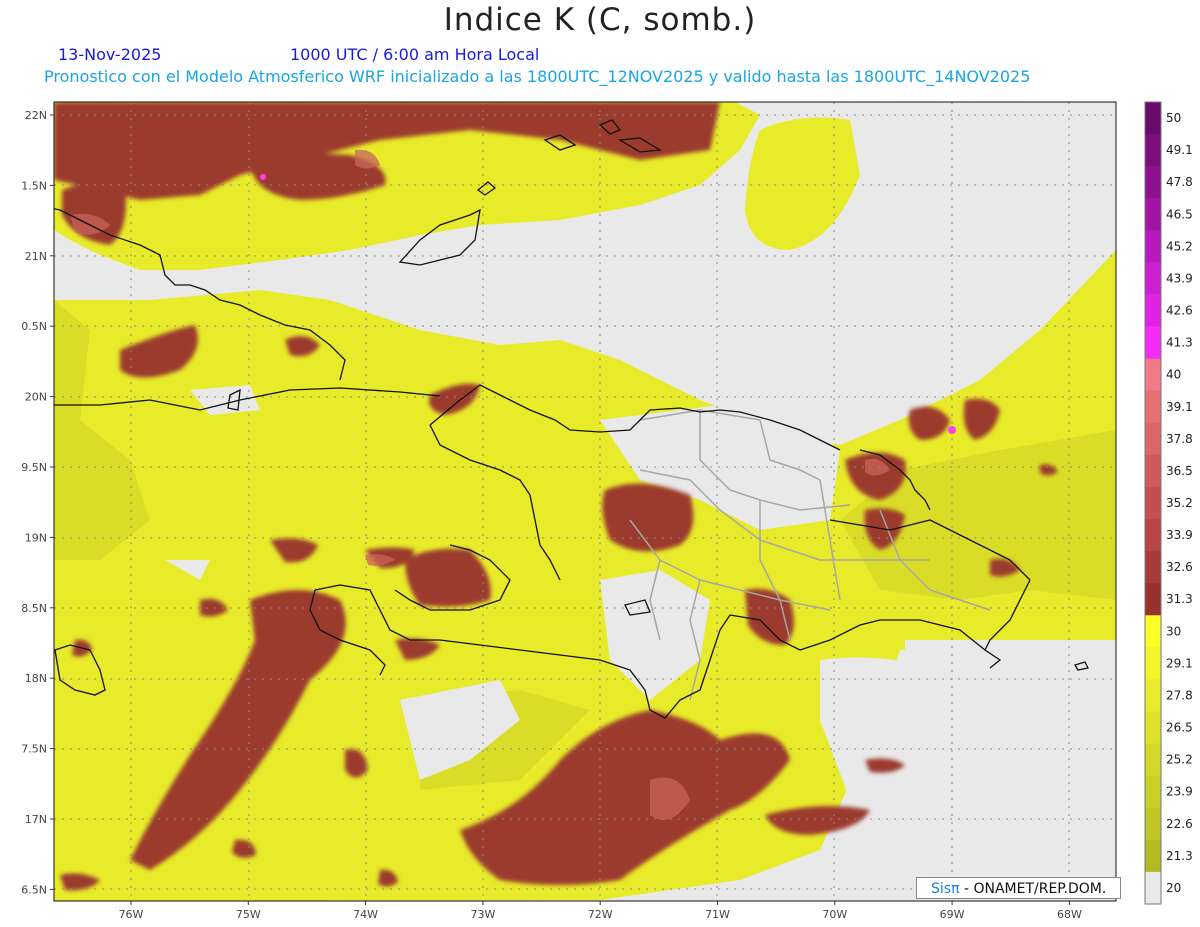  What do you see at coordinates (36, 537) in the screenshot?
I see `lat-tick-label: 19N` at bounding box center [36, 537].